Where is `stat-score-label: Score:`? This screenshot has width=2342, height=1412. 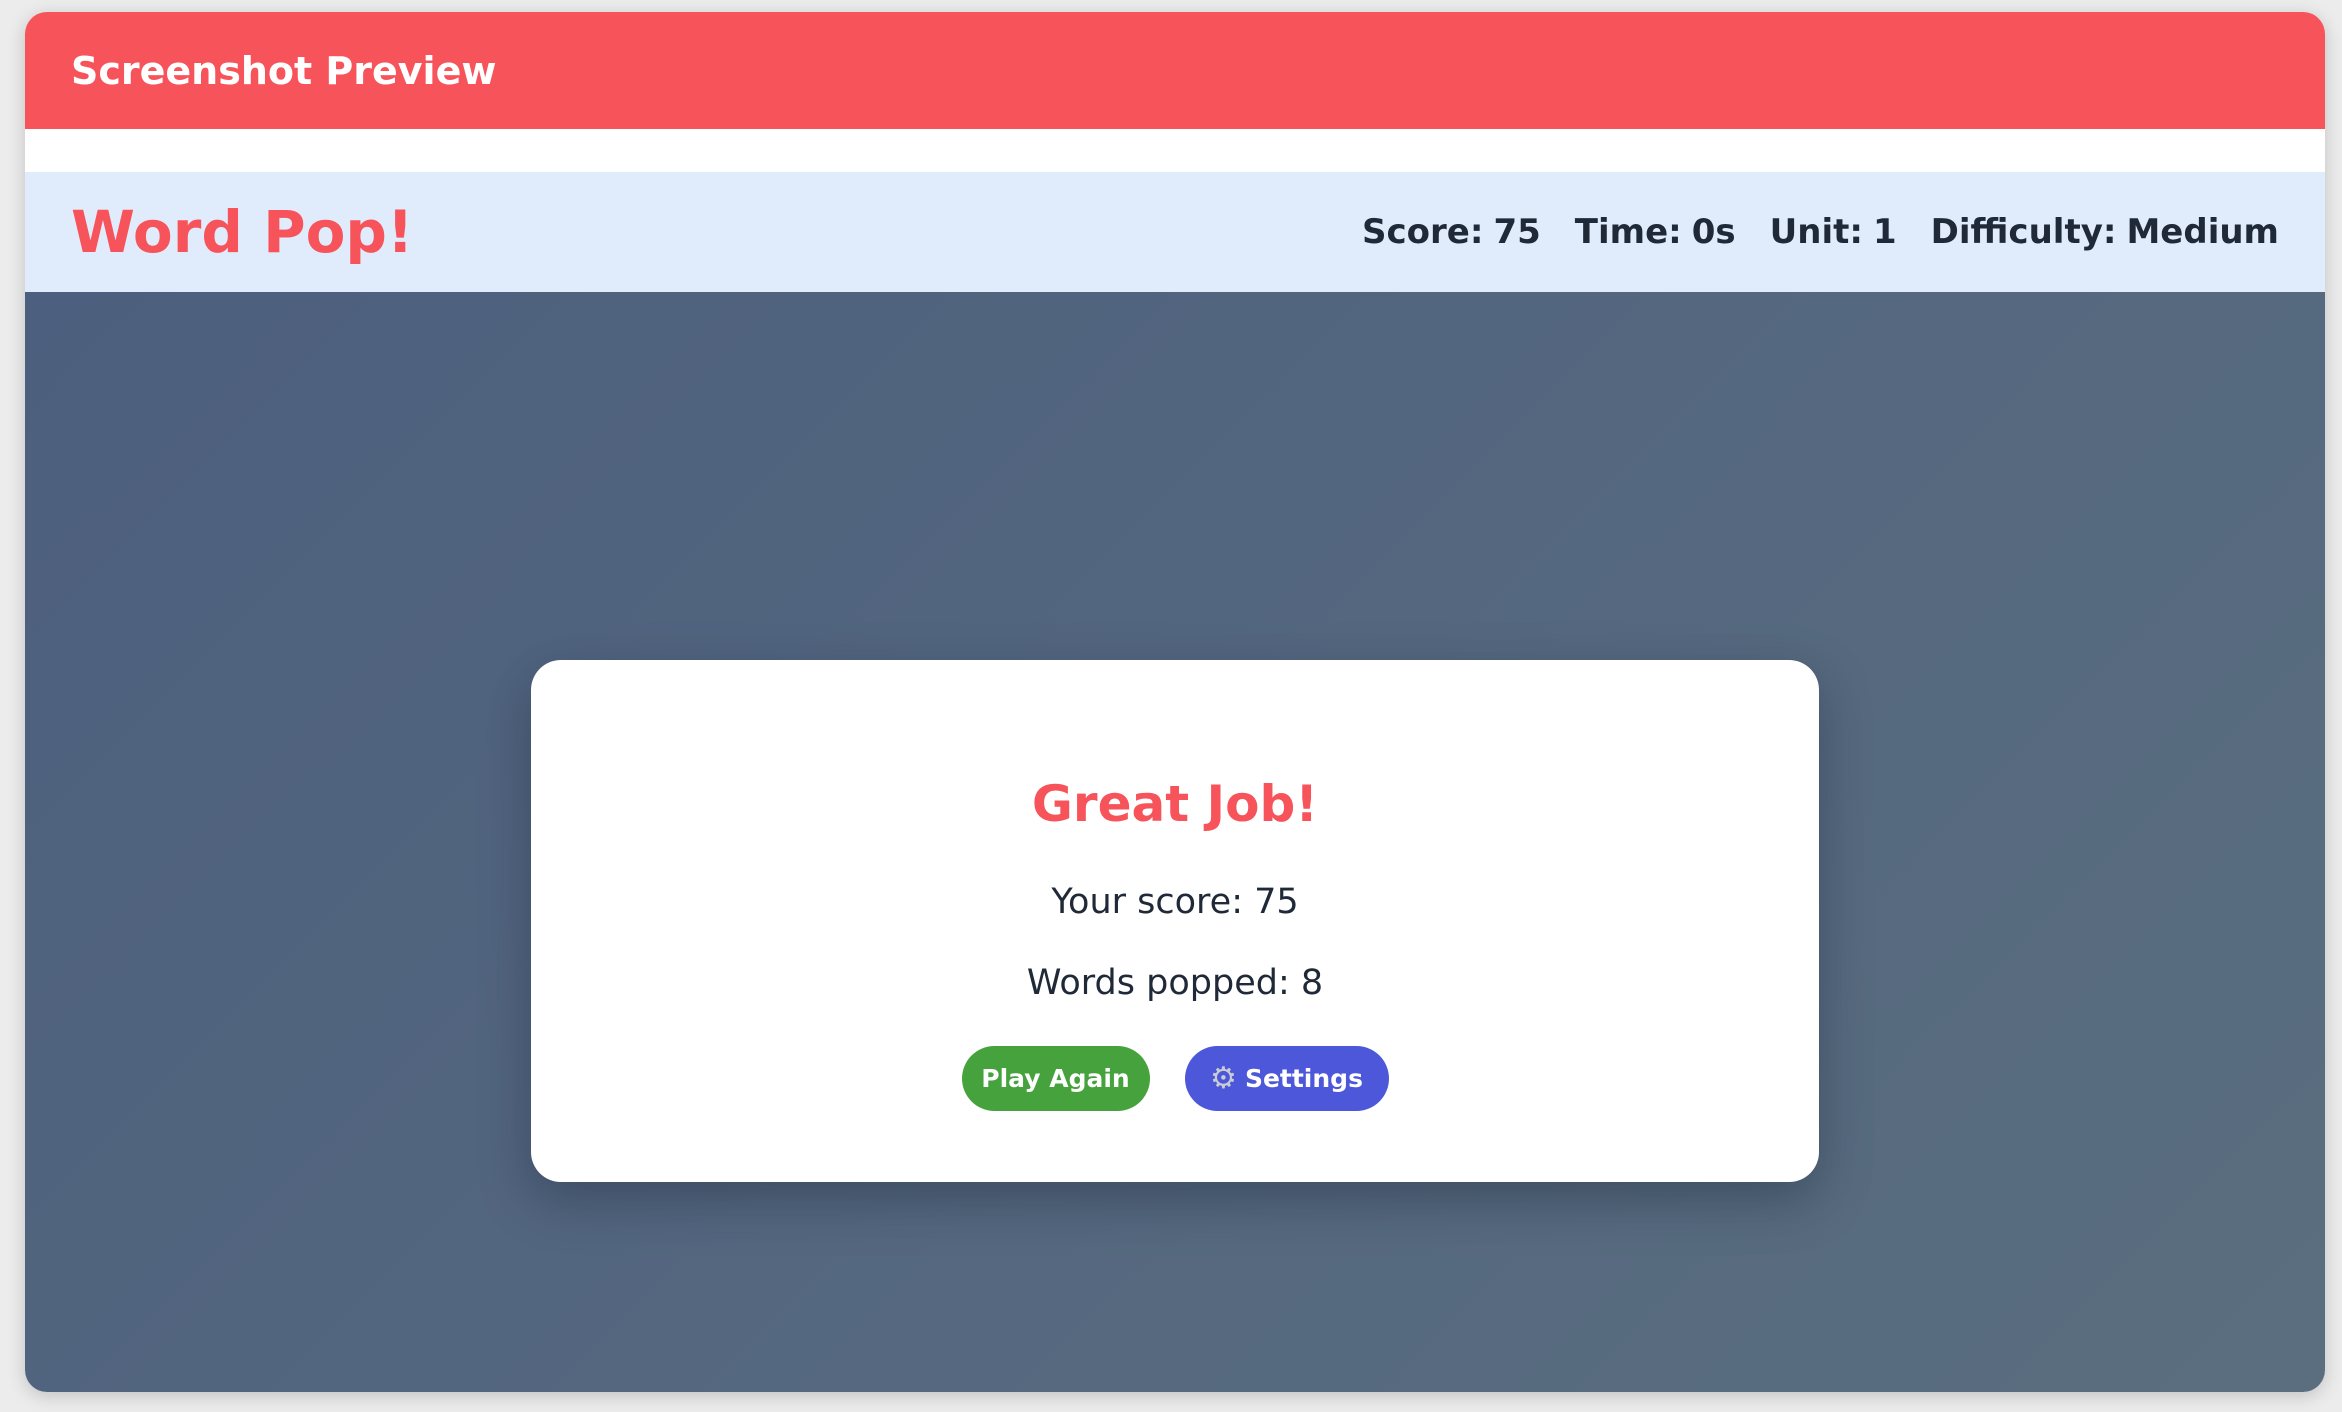
stat-score-label: Score: is located at coordinates (1423, 232).